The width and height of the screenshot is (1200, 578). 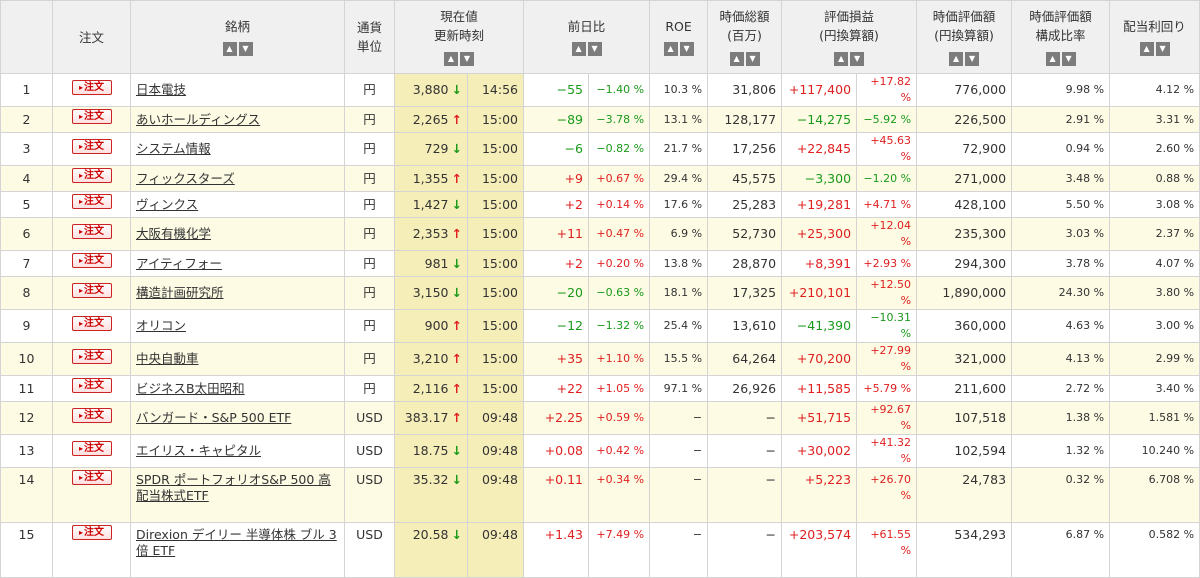 What do you see at coordinates (167, 358) in the screenshot?
I see `stock-name-link: 中央自動車` at bounding box center [167, 358].